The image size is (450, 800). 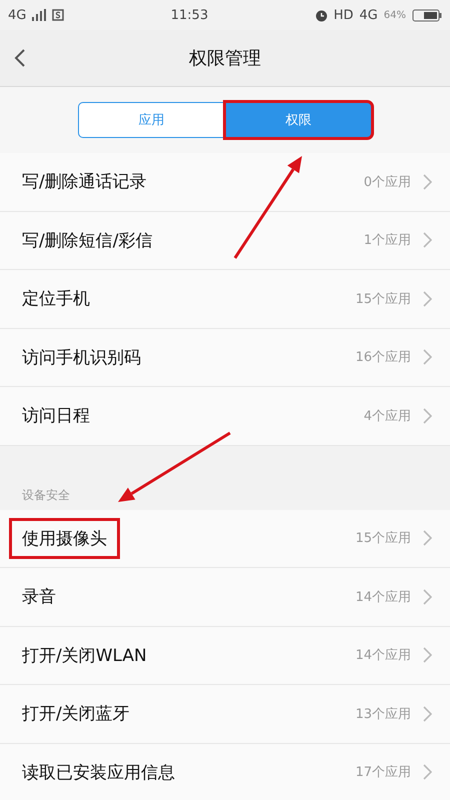 What do you see at coordinates (225, 539) in the screenshot?
I see `permission-row: 使用摄像头 15个应用` at bounding box center [225, 539].